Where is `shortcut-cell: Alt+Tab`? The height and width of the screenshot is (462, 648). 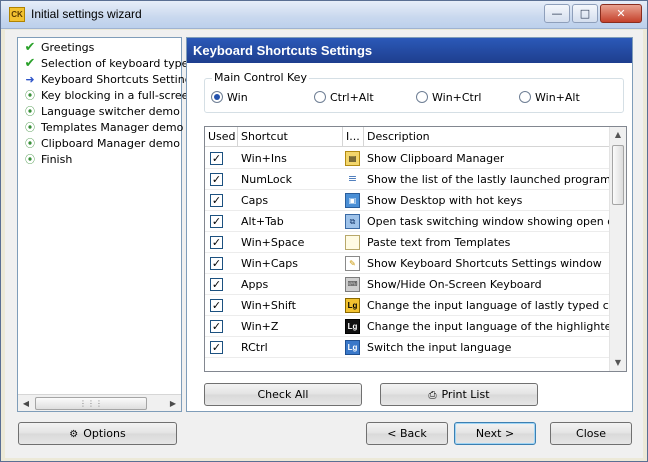
shortcut-cell: Alt+Tab is located at coordinates (262, 221).